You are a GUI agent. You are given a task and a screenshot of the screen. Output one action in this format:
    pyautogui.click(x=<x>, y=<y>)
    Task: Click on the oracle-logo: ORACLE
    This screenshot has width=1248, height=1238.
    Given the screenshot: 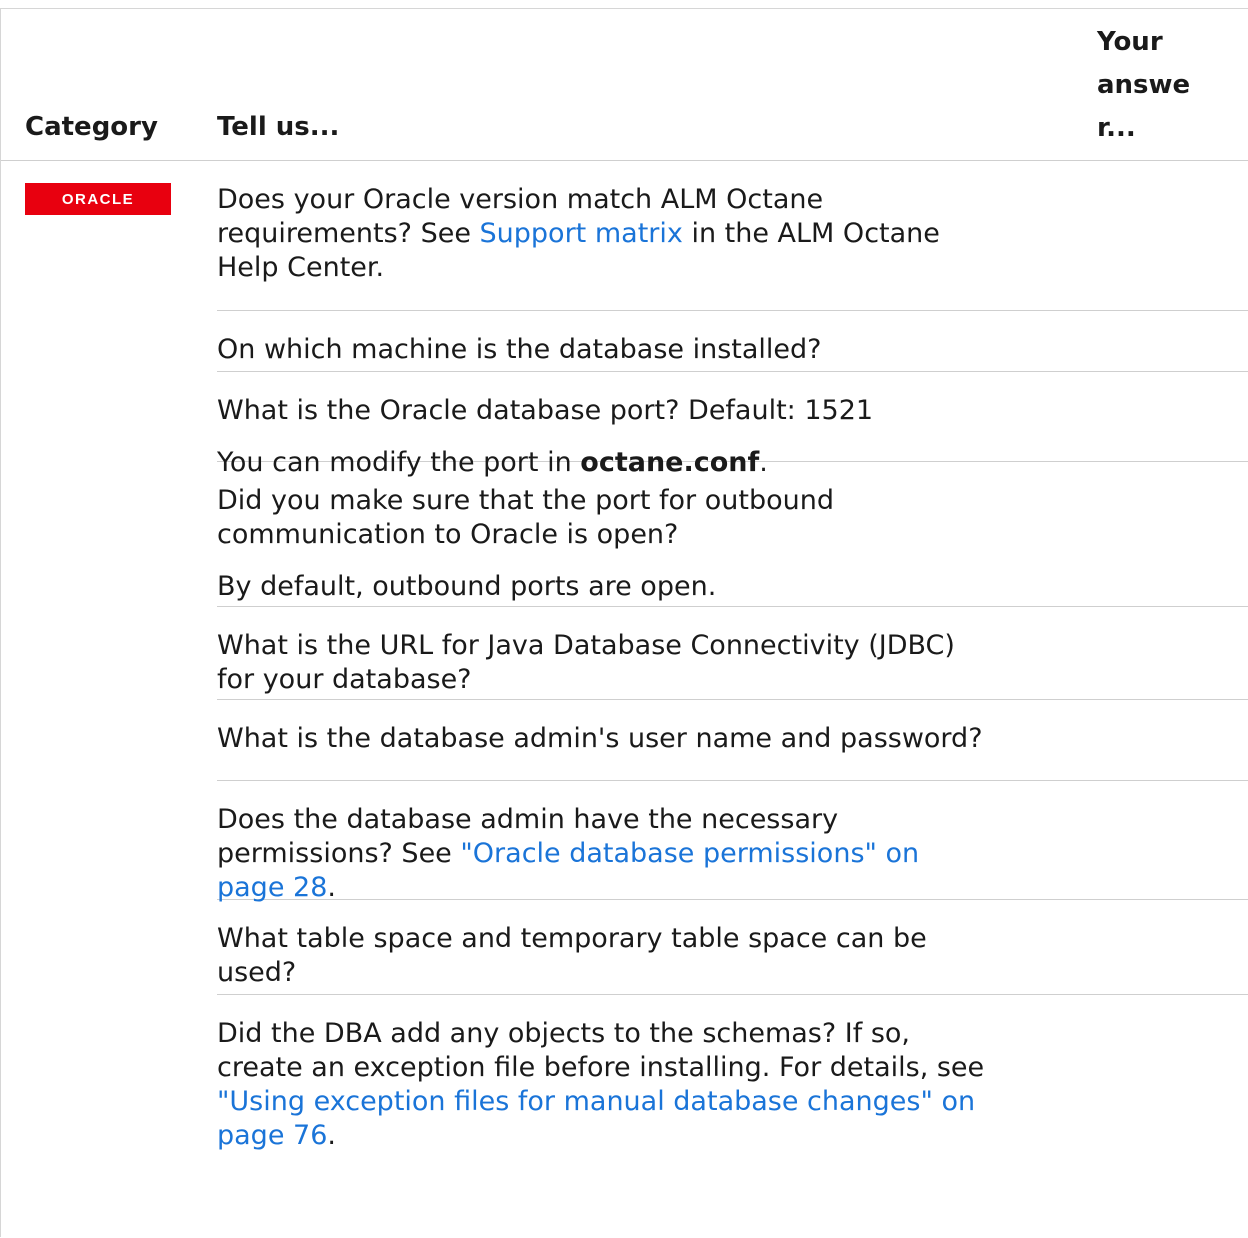 What is the action you would take?
    pyautogui.click(x=98, y=199)
    